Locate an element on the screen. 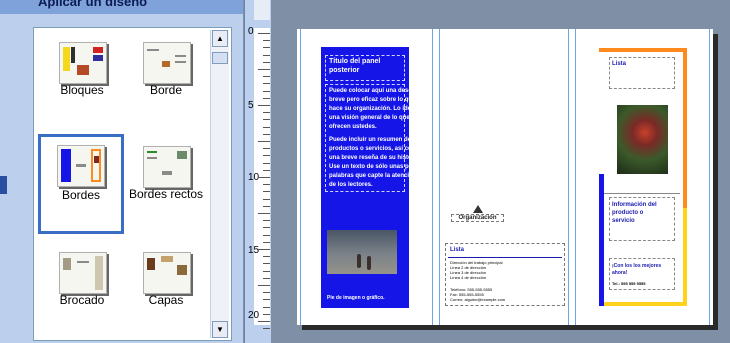 The height and width of the screenshot is (343, 730). address-title: Lista is located at coordinates (457, 250).